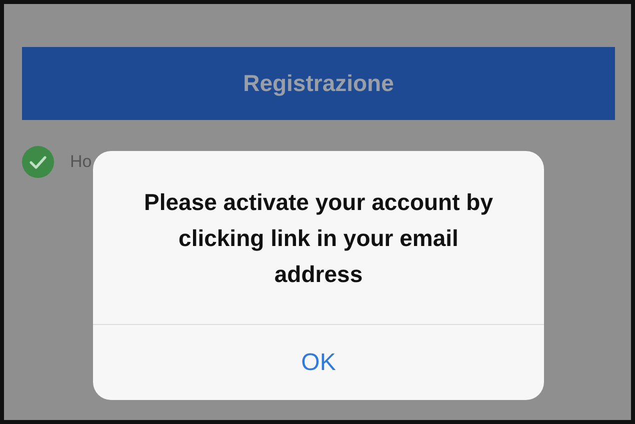  What do you see at coordinates (81, 162) in the screenshot?
I see `checkbox-label: Ho` at bounding box center [81, 162].